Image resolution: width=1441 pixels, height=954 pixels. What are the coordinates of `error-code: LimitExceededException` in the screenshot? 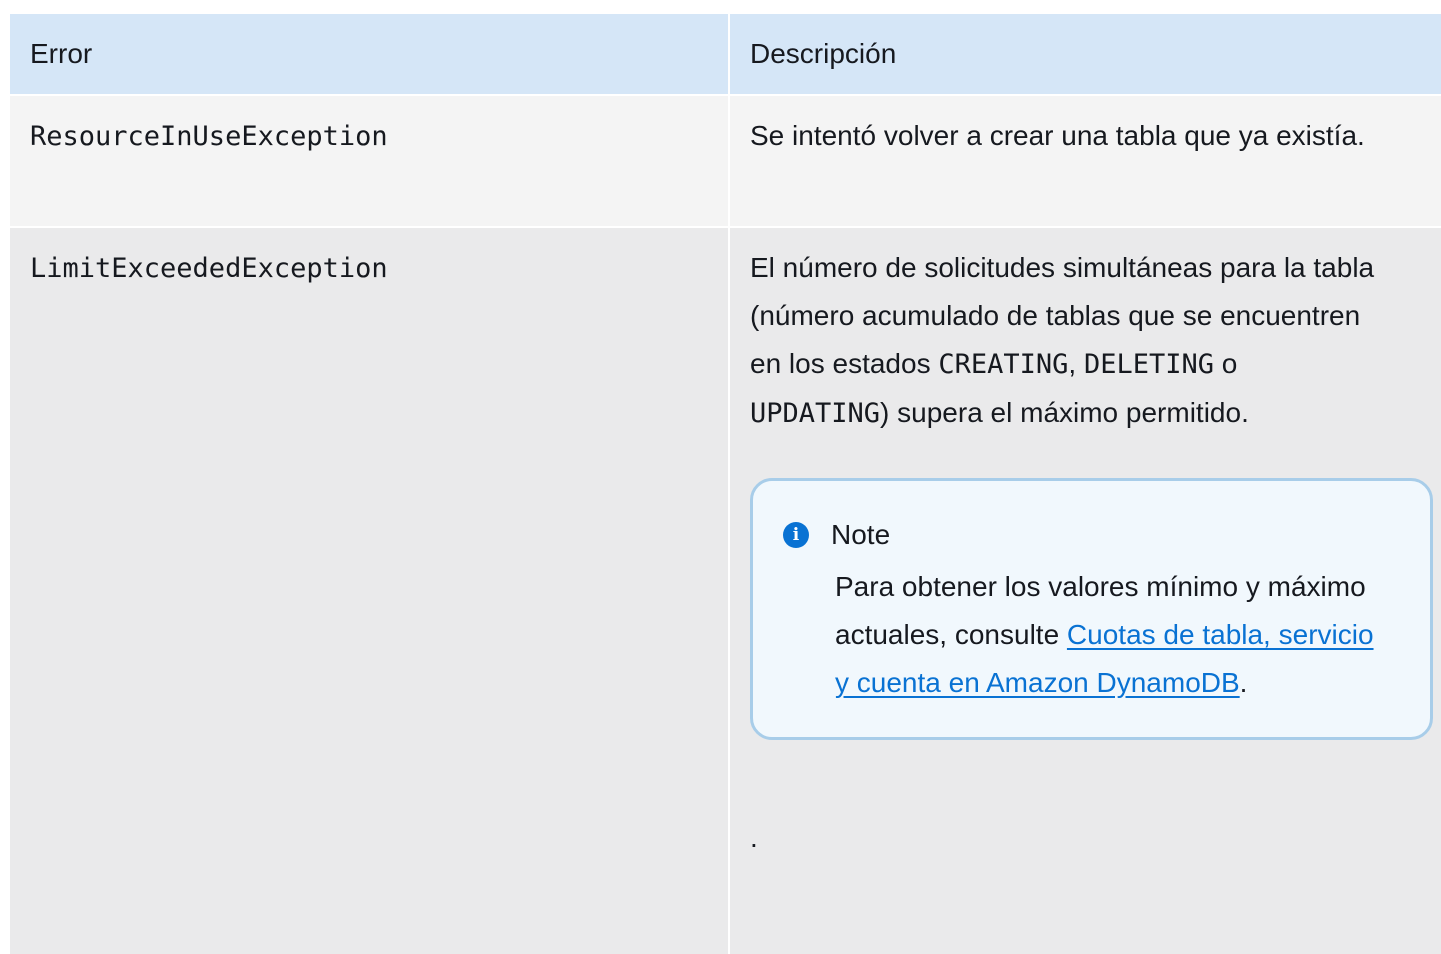 It's located at (209, 268).